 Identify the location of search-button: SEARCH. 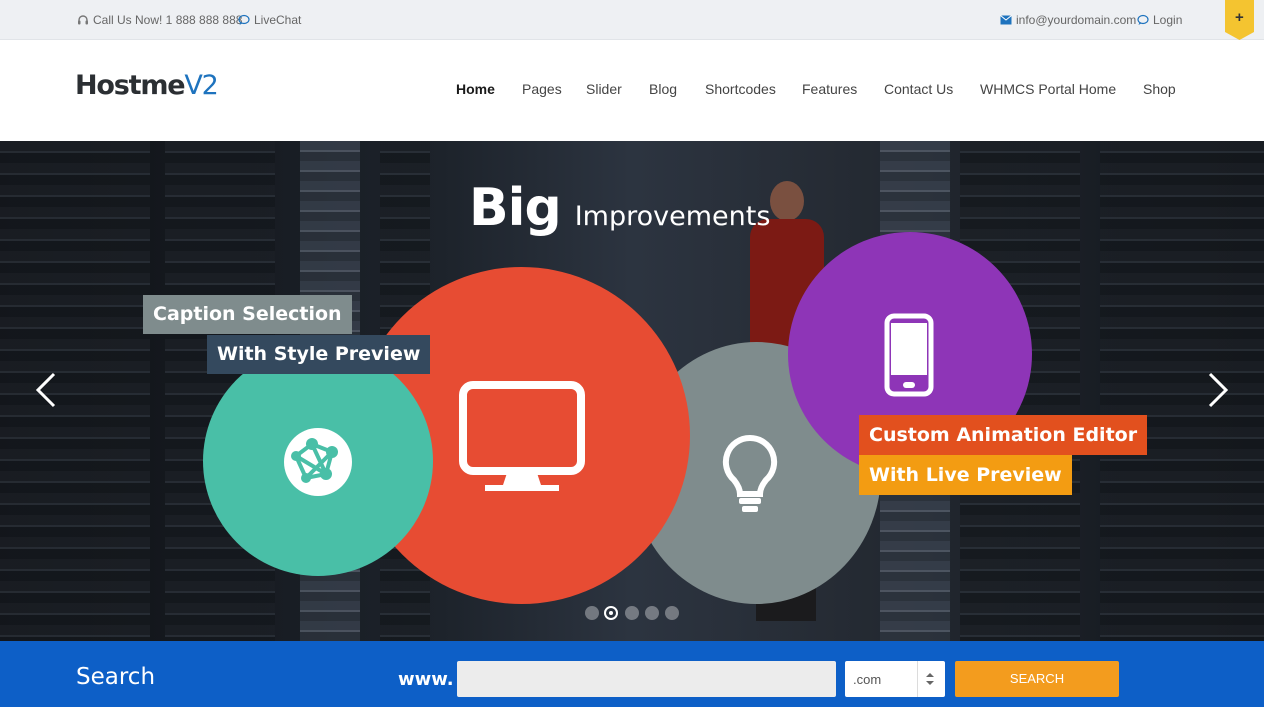
(1037, 679).